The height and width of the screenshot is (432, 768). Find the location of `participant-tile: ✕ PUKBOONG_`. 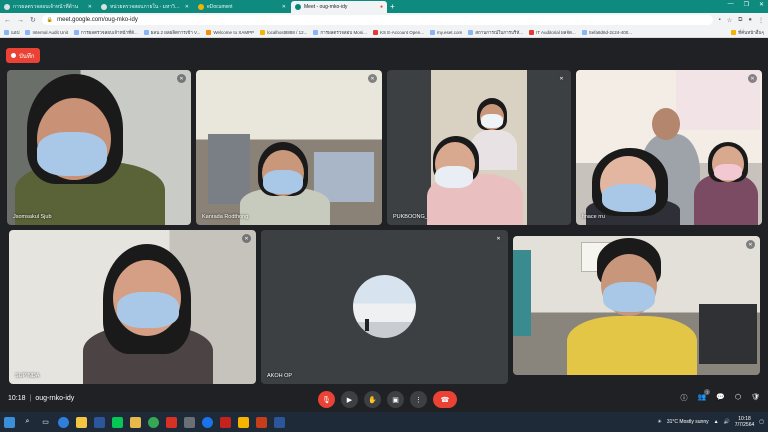

participant-tile: ✕ PUKBOONG_ is located at coordinates (479, 147).